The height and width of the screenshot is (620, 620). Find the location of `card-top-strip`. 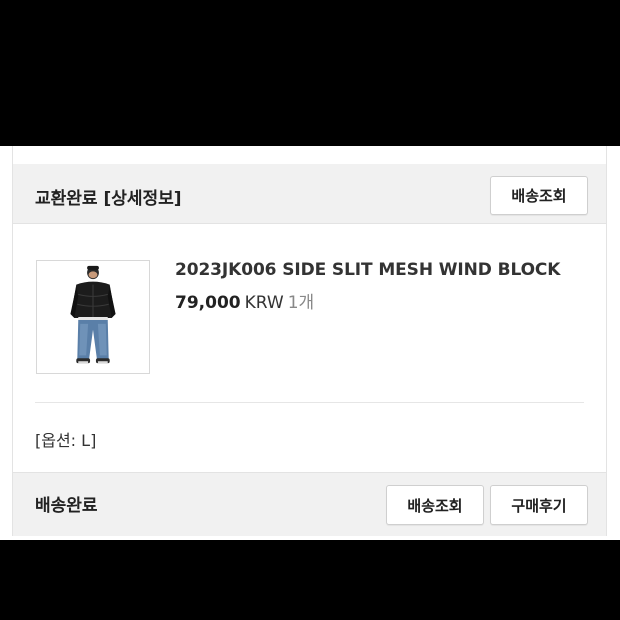

card-top-strip is located at coordinates (309, 155).